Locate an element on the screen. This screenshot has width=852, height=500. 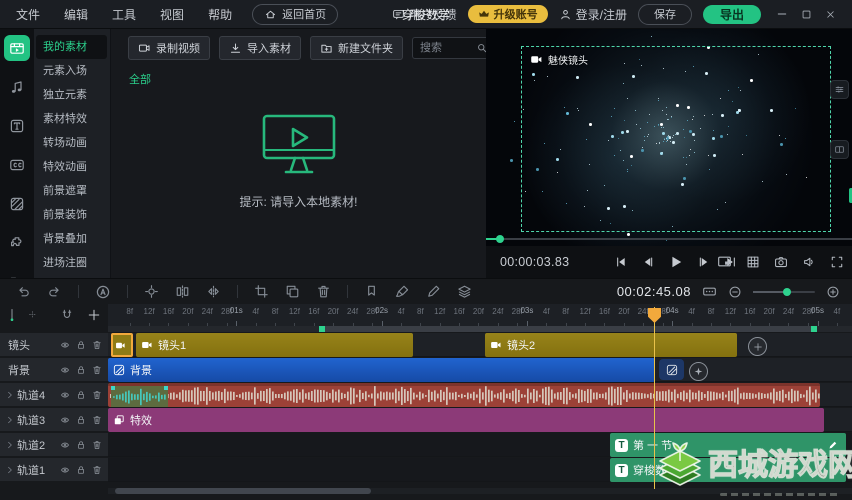
work-area-strip is located at coordinates (480, 329).